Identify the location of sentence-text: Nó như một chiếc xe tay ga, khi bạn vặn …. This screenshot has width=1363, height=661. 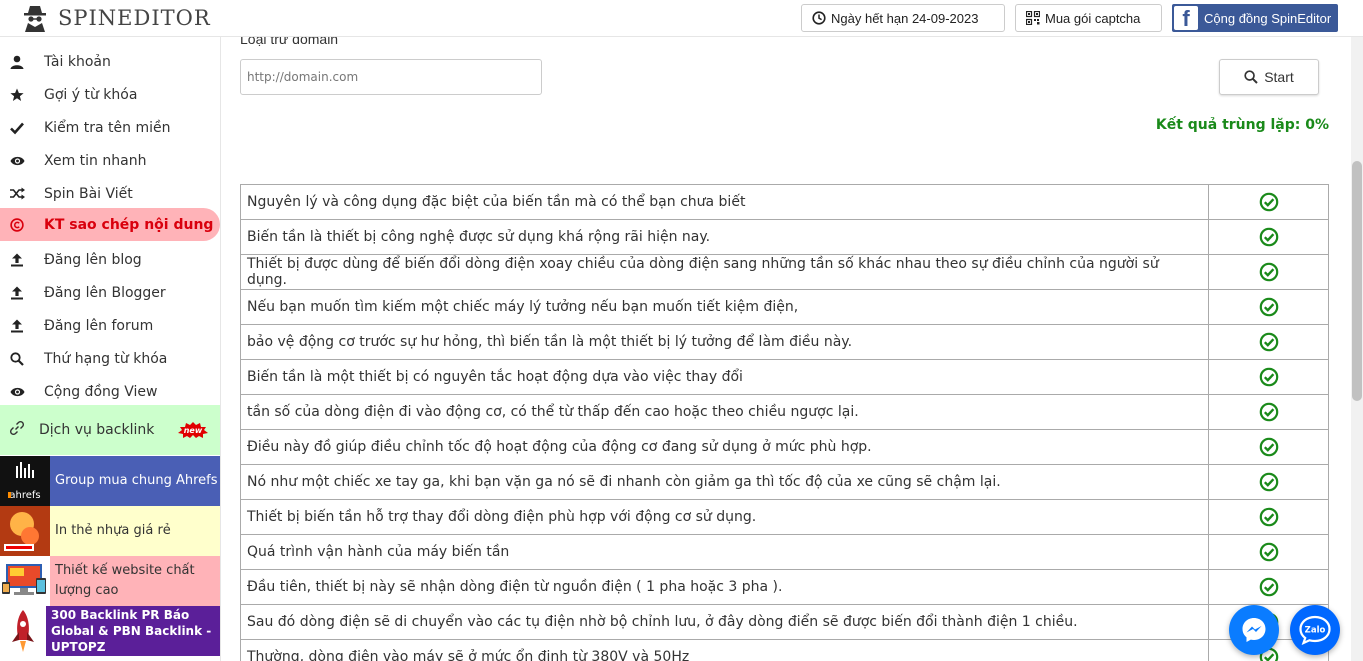
(724, 482).